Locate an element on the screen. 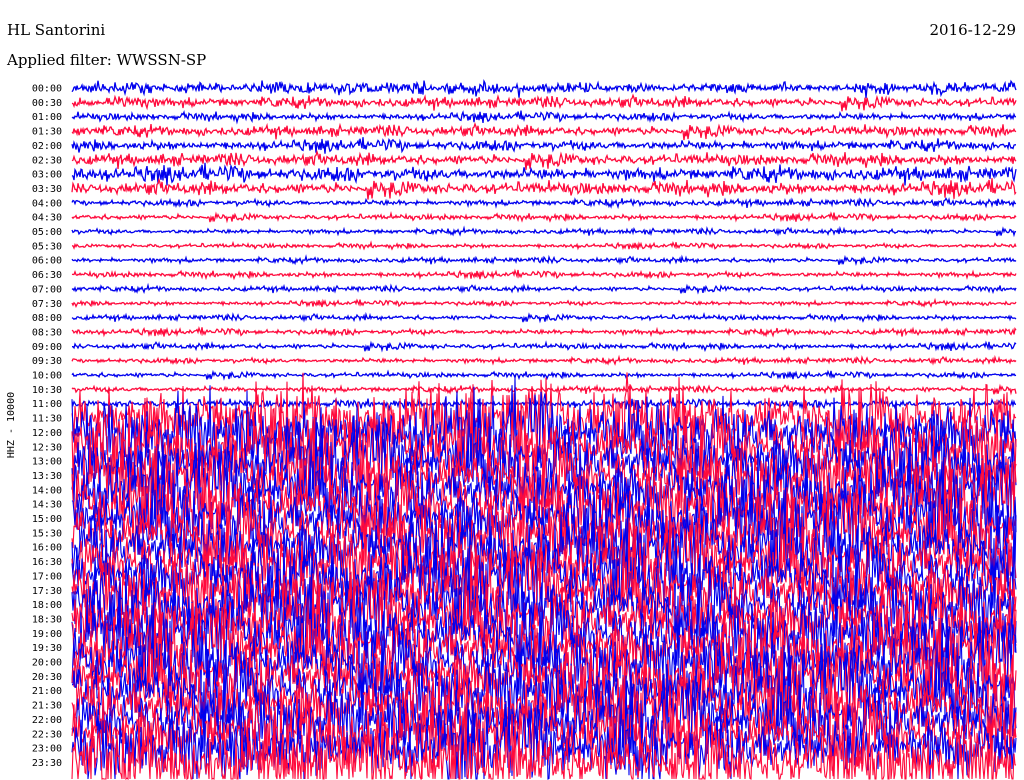 The image size is (1024, 780). time-label: 20:00 is located at coordinates (47, 663).